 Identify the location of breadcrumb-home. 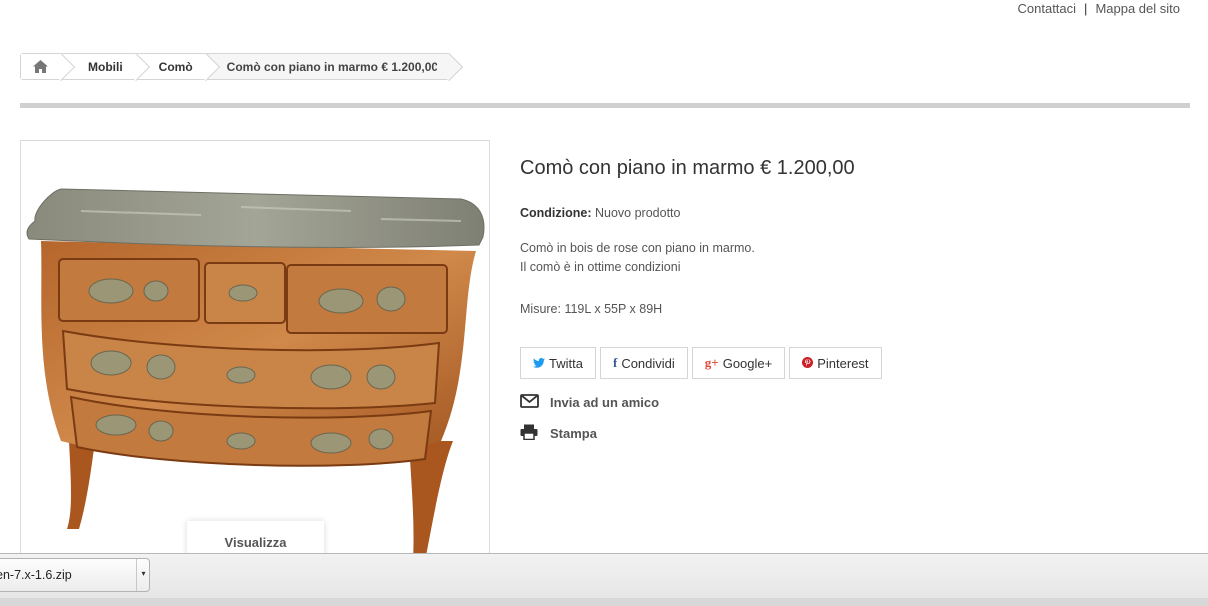
(41, 66).